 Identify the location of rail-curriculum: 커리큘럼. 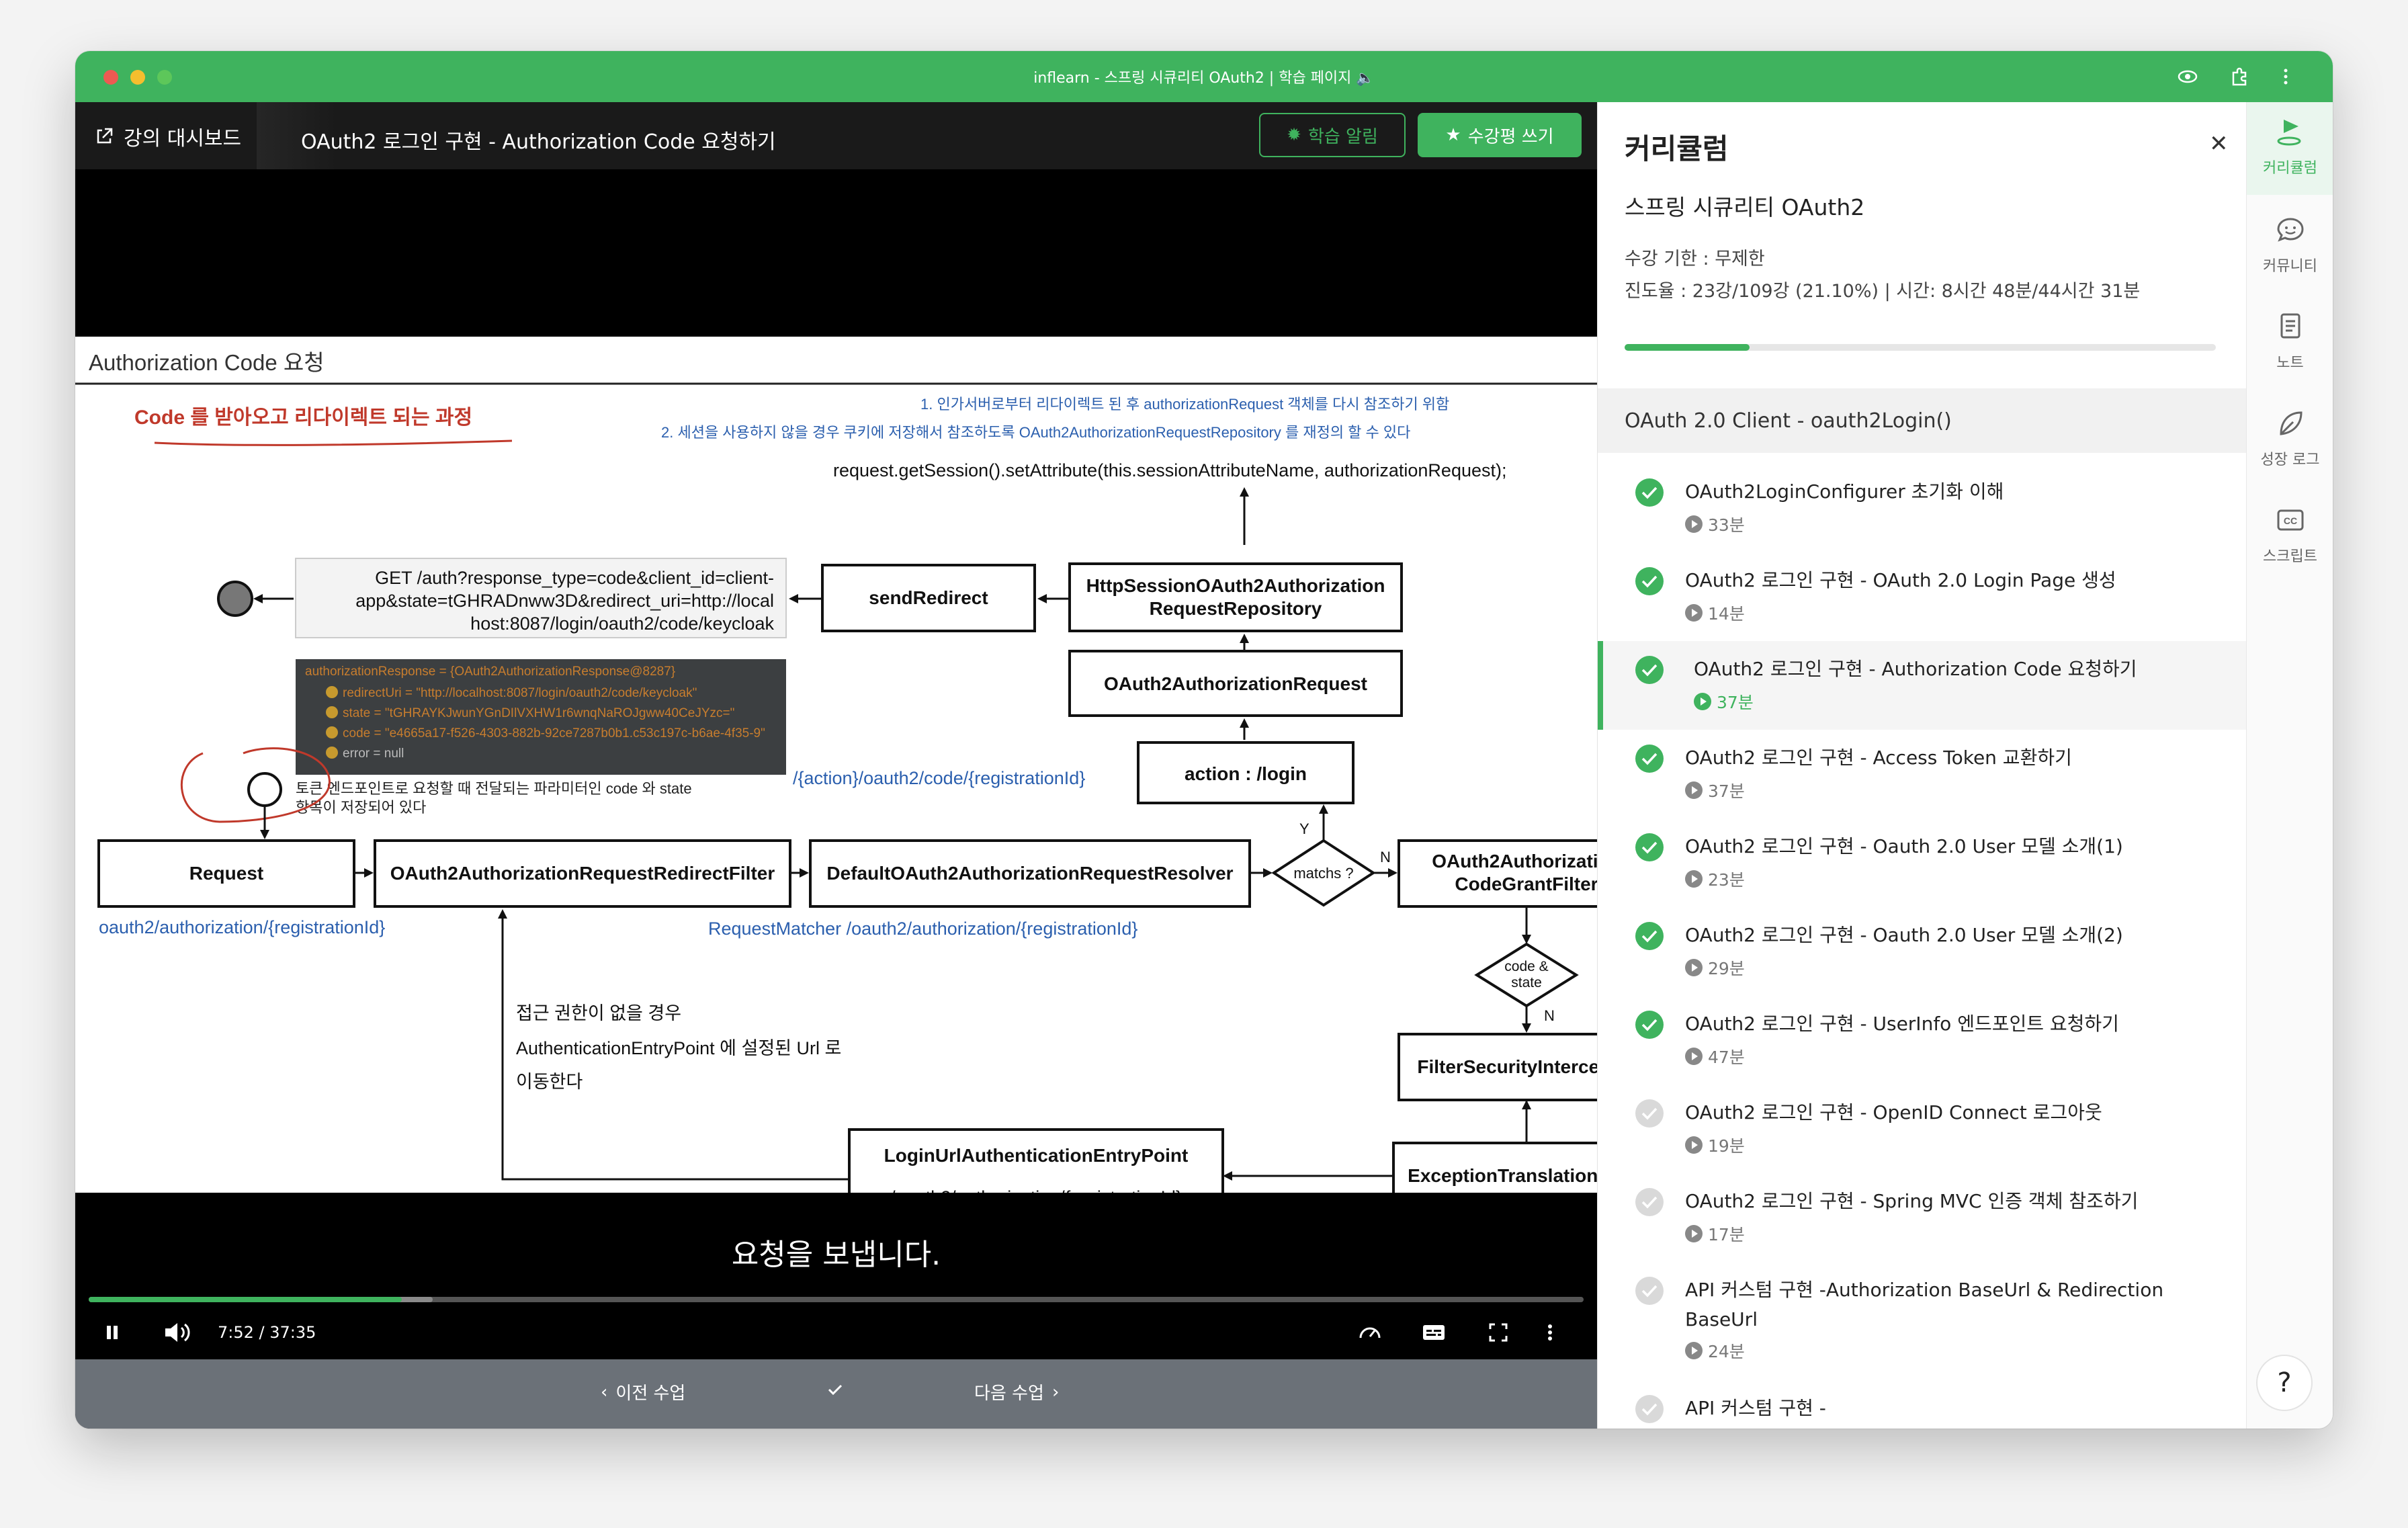
(2290, 148).